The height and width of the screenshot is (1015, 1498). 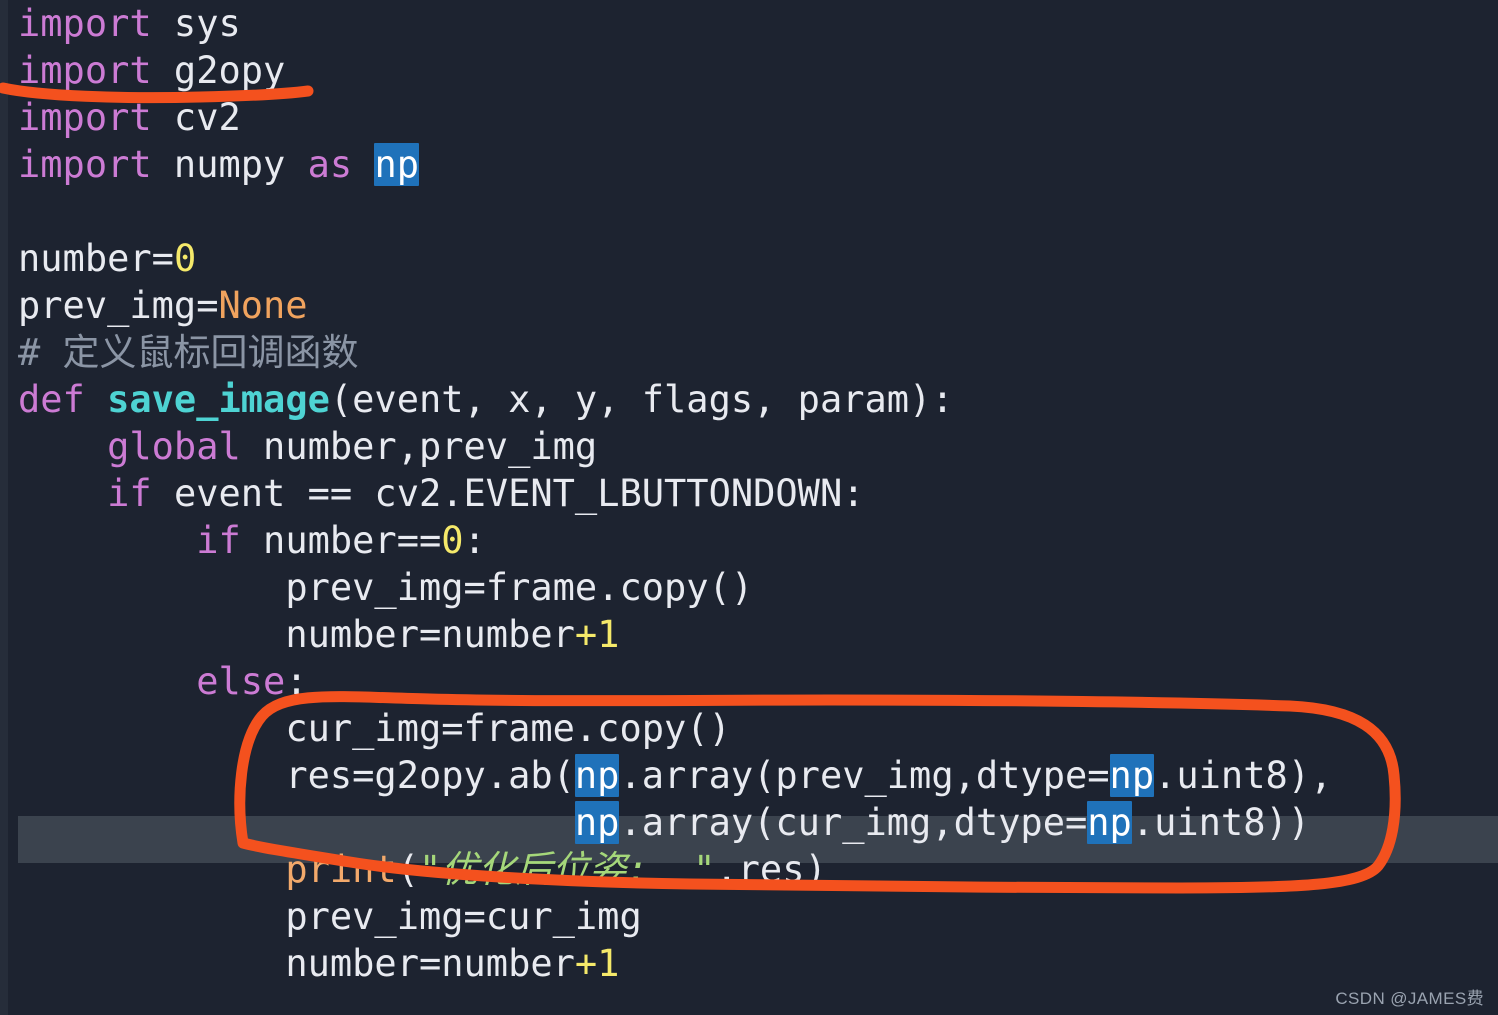 I want to click on code-token: .uint8)), so click(x=1221, y=822).